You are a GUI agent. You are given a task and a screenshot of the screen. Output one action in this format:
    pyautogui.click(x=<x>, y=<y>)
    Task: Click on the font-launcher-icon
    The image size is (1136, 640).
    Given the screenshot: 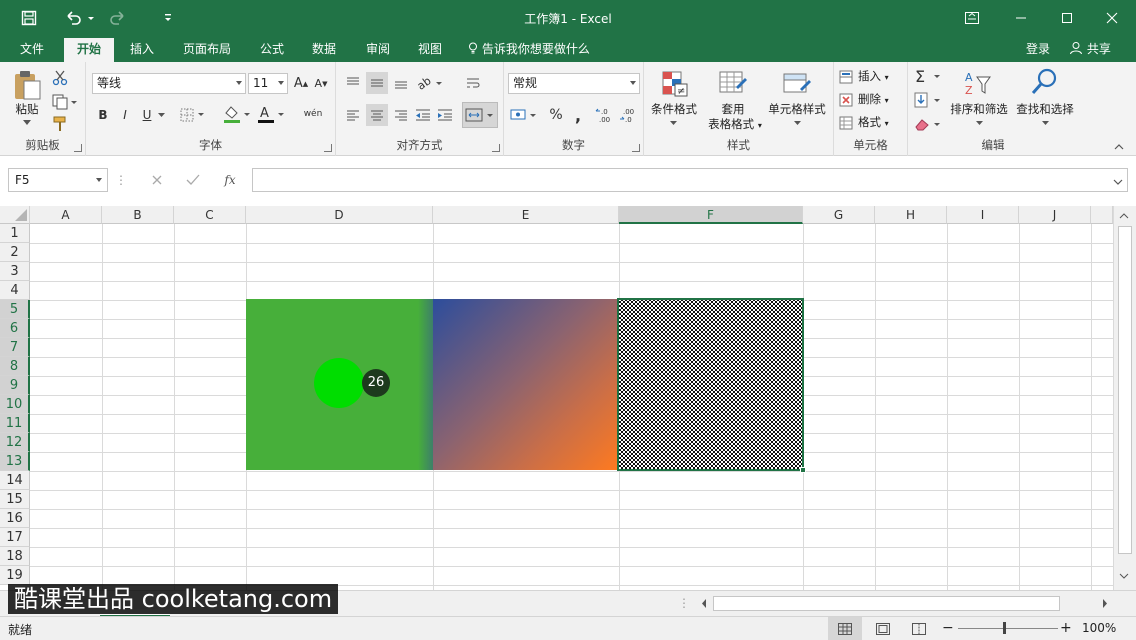 What is the action you would take?
    pyautogui.click(x=328, y=148)
    